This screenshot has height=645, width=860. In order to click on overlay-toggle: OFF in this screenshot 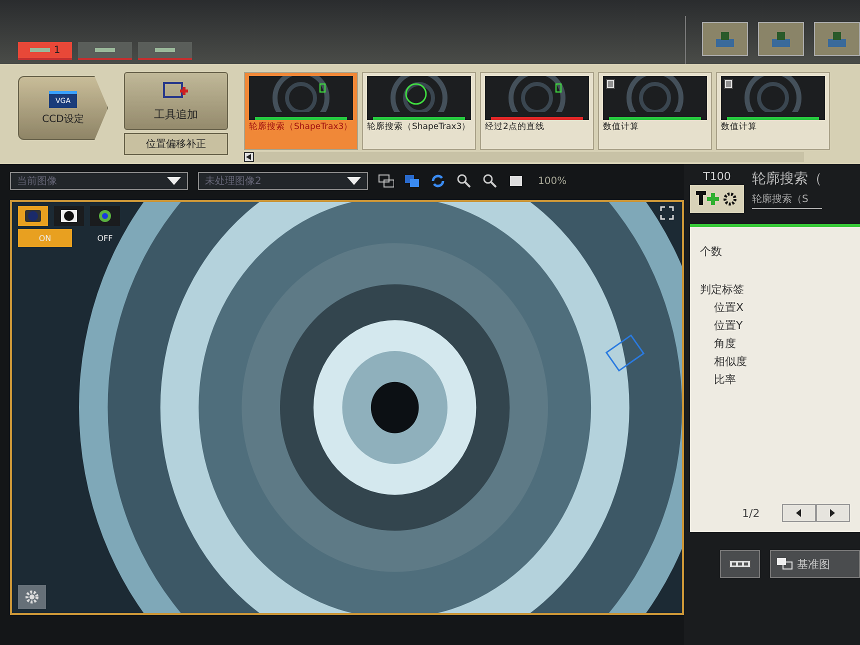, I will do `click(105, 238)`.